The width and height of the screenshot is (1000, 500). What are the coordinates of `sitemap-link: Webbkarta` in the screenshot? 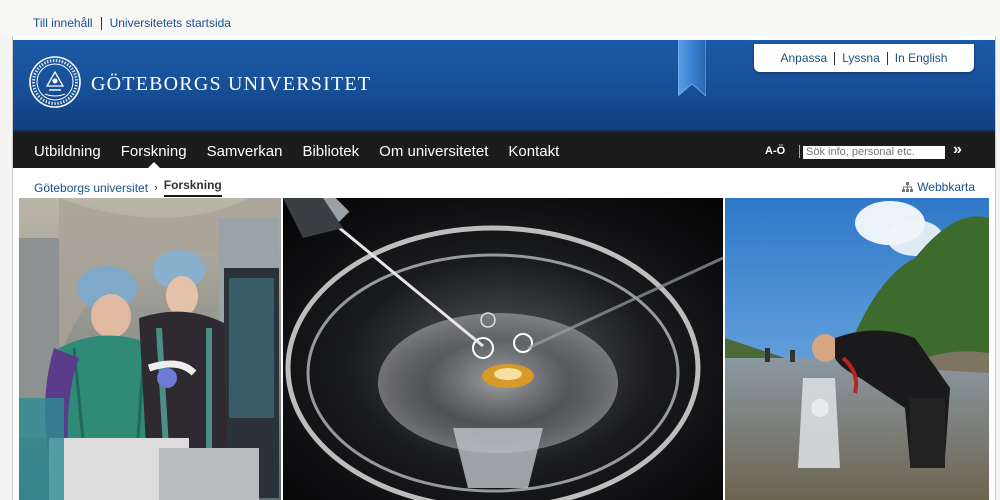 It's located at (938, 187).